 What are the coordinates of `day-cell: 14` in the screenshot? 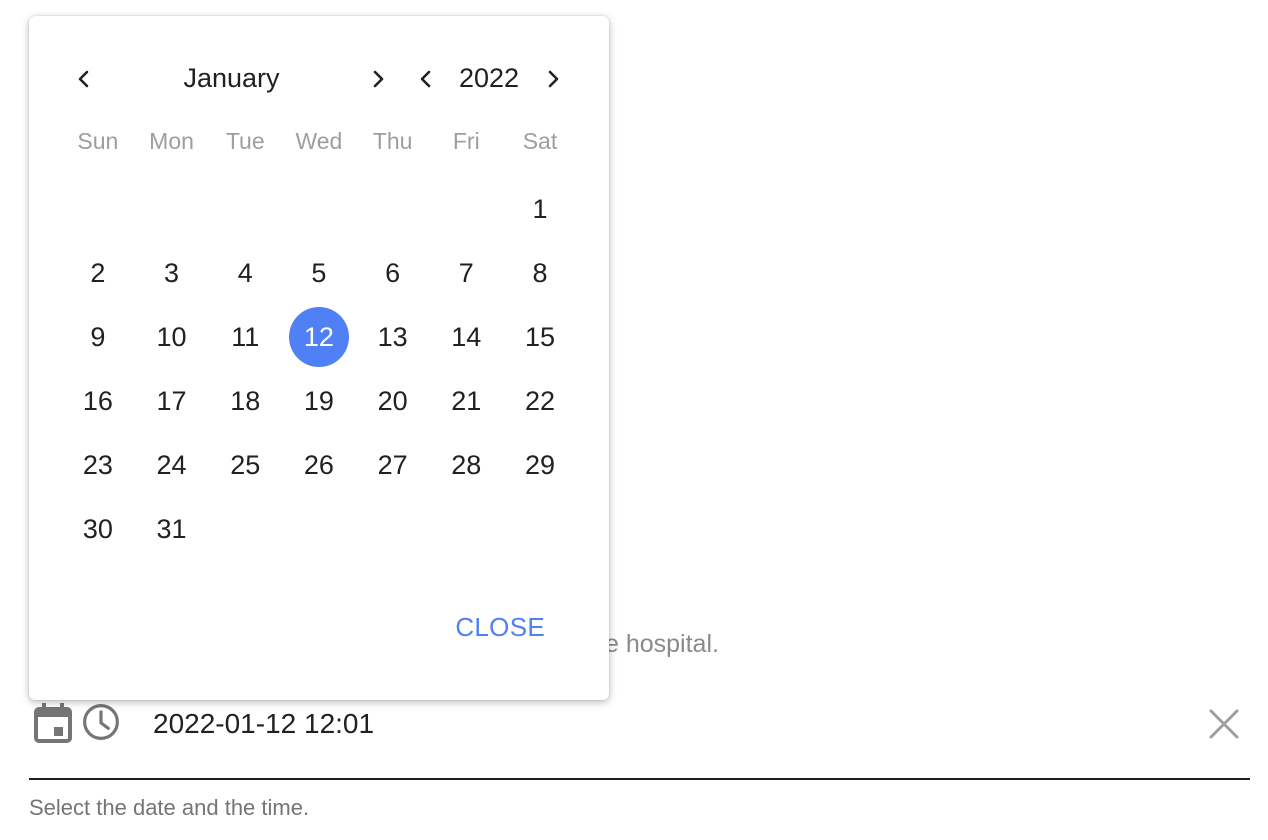 It's located at (466, 337).